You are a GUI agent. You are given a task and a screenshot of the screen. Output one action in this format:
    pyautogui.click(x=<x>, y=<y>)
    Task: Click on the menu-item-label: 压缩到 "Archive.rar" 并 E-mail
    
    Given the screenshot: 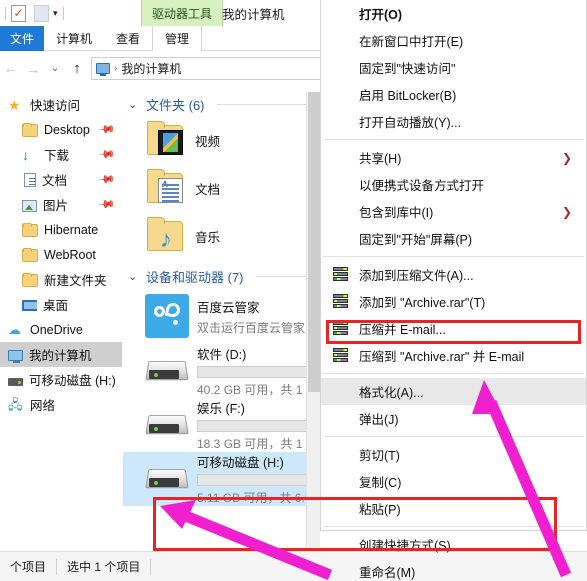 What is the action you would take?
    pyautogui.click(x=442, y=357)
    